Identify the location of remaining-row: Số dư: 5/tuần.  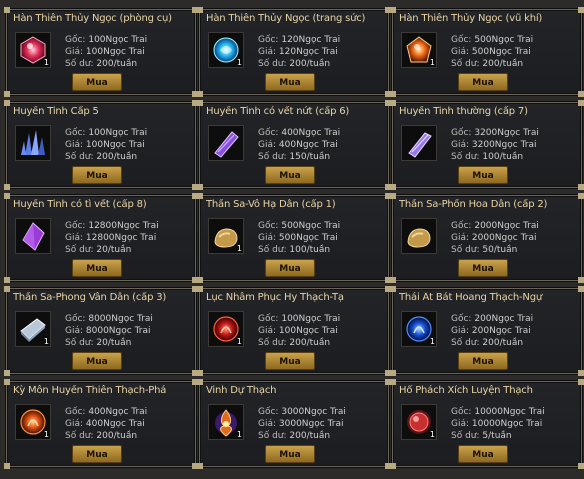
(481, 436).